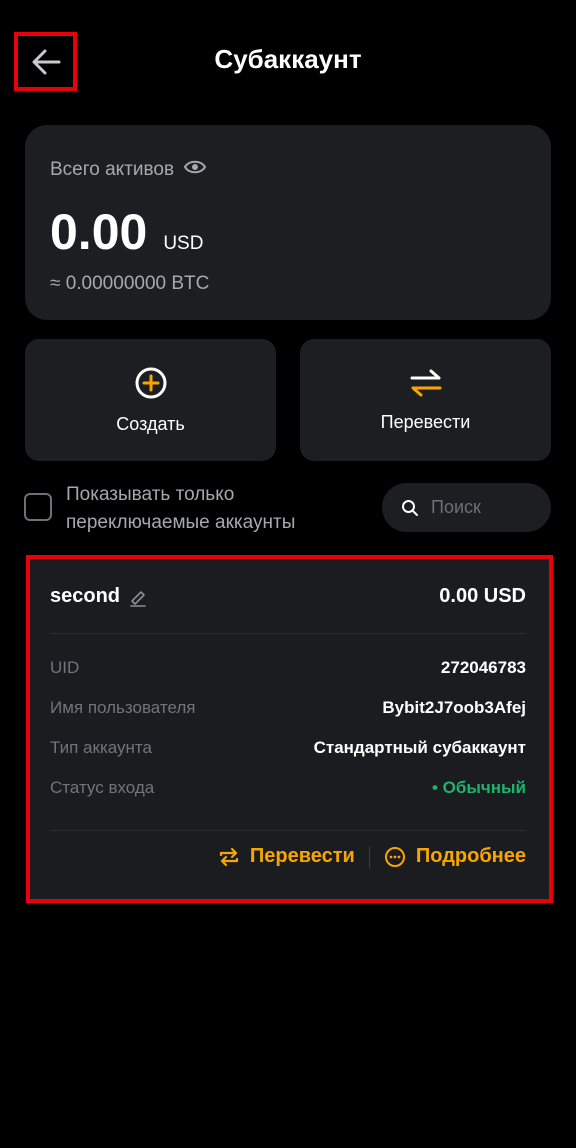 The height and width of the screenshot is (1148, 576). Describe the element at coordinates (99, 232) in the screenshot. I see `assets-value: 0.00` at that location.